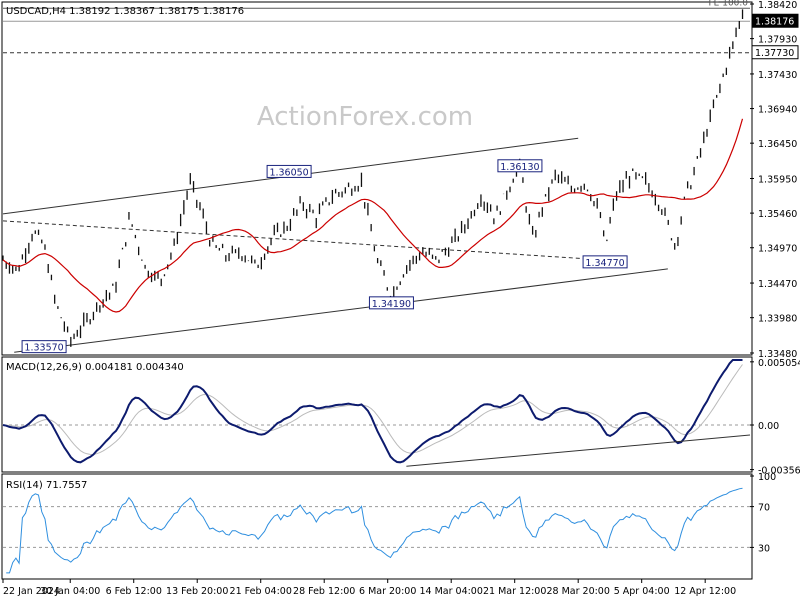 The image size is (800, 600). What do you see at coordinates (764, 548) in the screenshot?
I see `rsi-tick-label: 30` at bounding box center [764, 548].